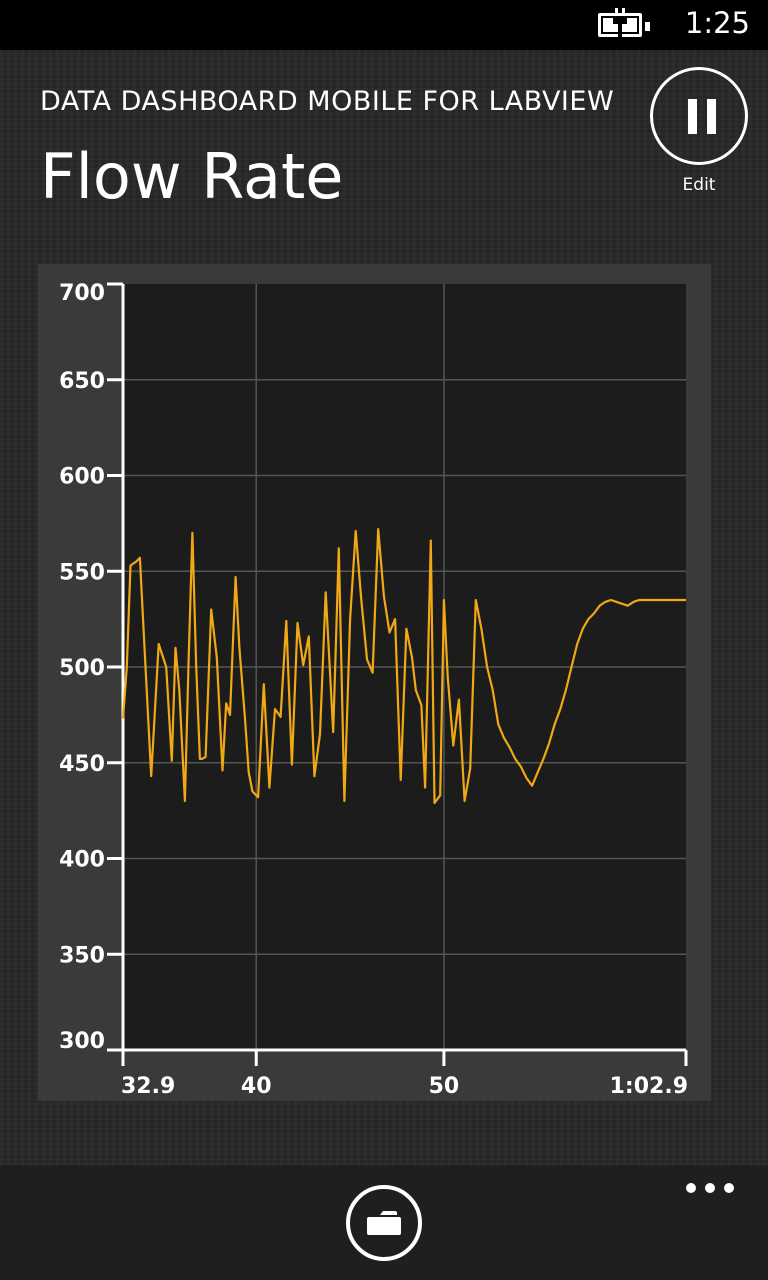  Describe the element at coordinates (404, 1086) in the screenshot. I see `x-axis-labels: 32.9 40 50 1:02.9` at that location.